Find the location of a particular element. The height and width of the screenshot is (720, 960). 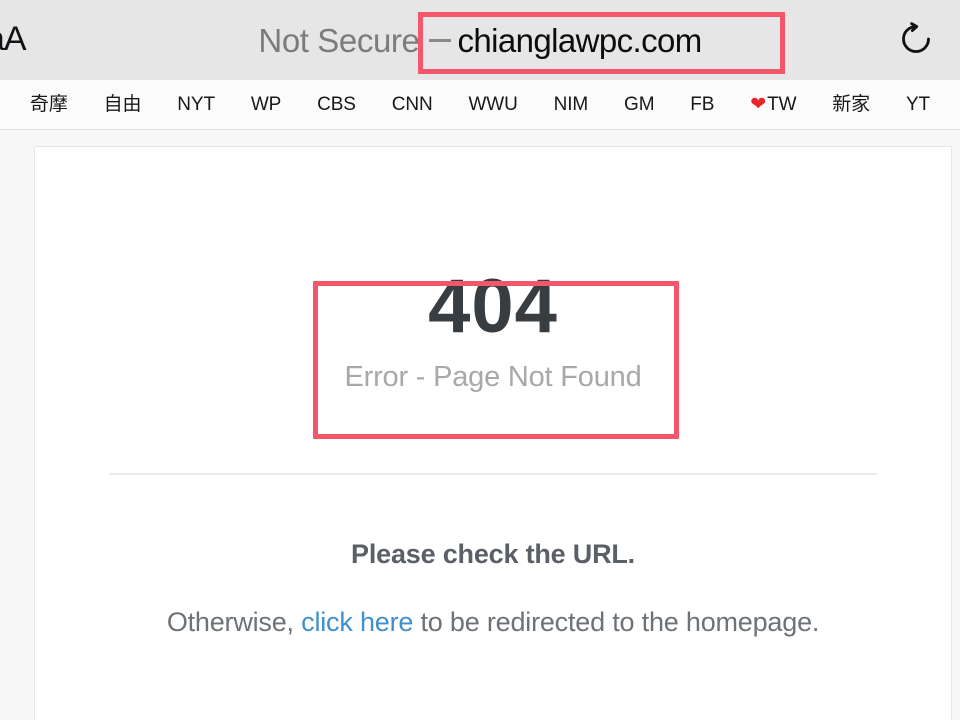

bookmark-item-3: WP is located at coordinates (266, 105).